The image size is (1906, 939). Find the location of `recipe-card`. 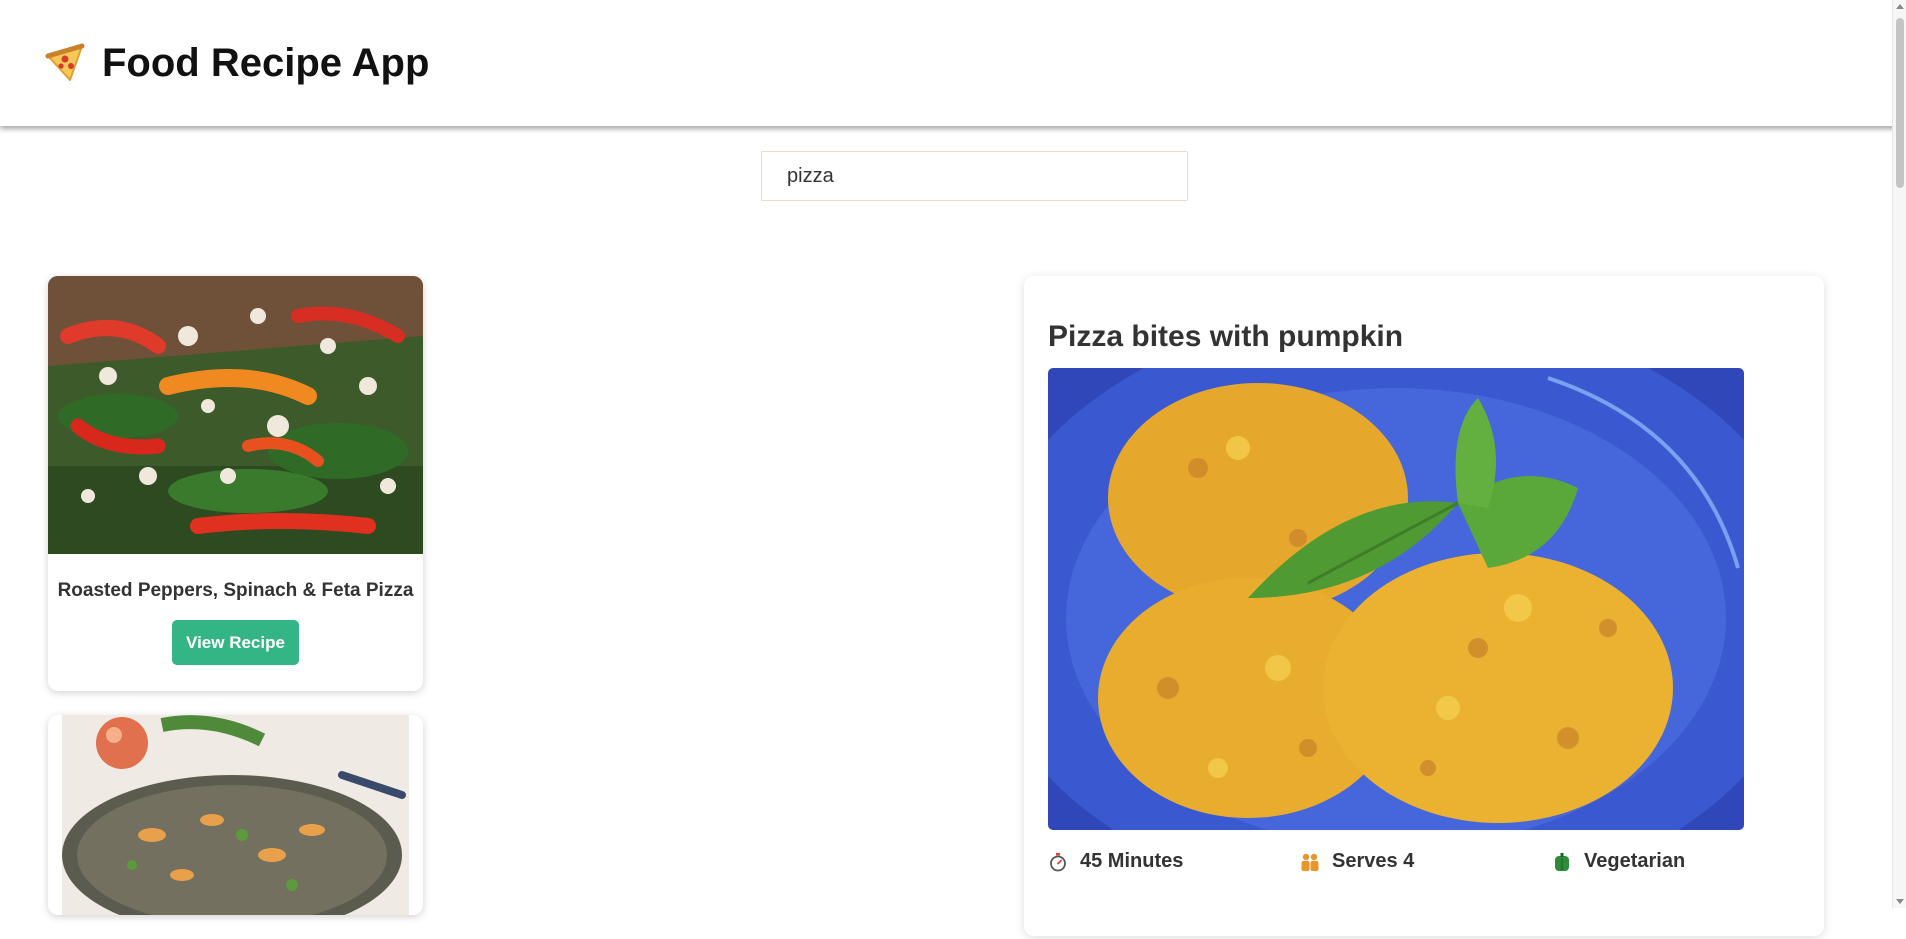

recipe-card is located at coordinates (235, 815).